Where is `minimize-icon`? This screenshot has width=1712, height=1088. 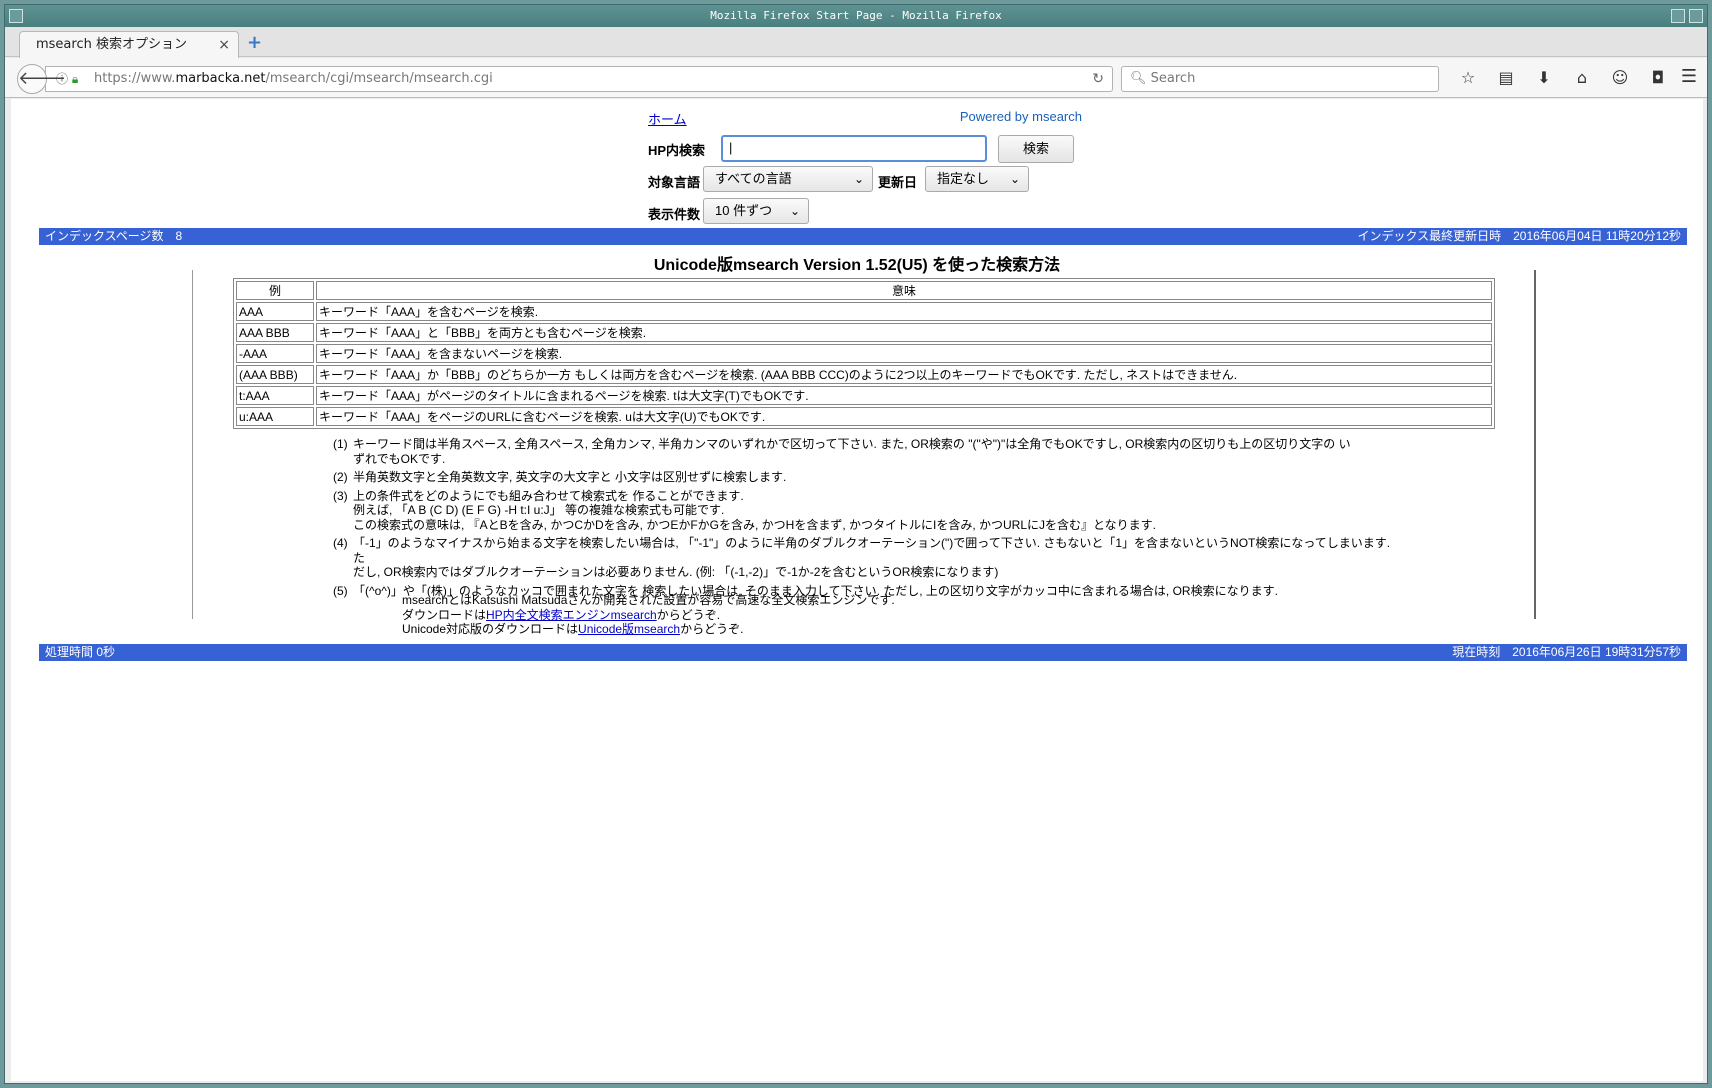 minimize-icon is located at coordinates (1678, 16).